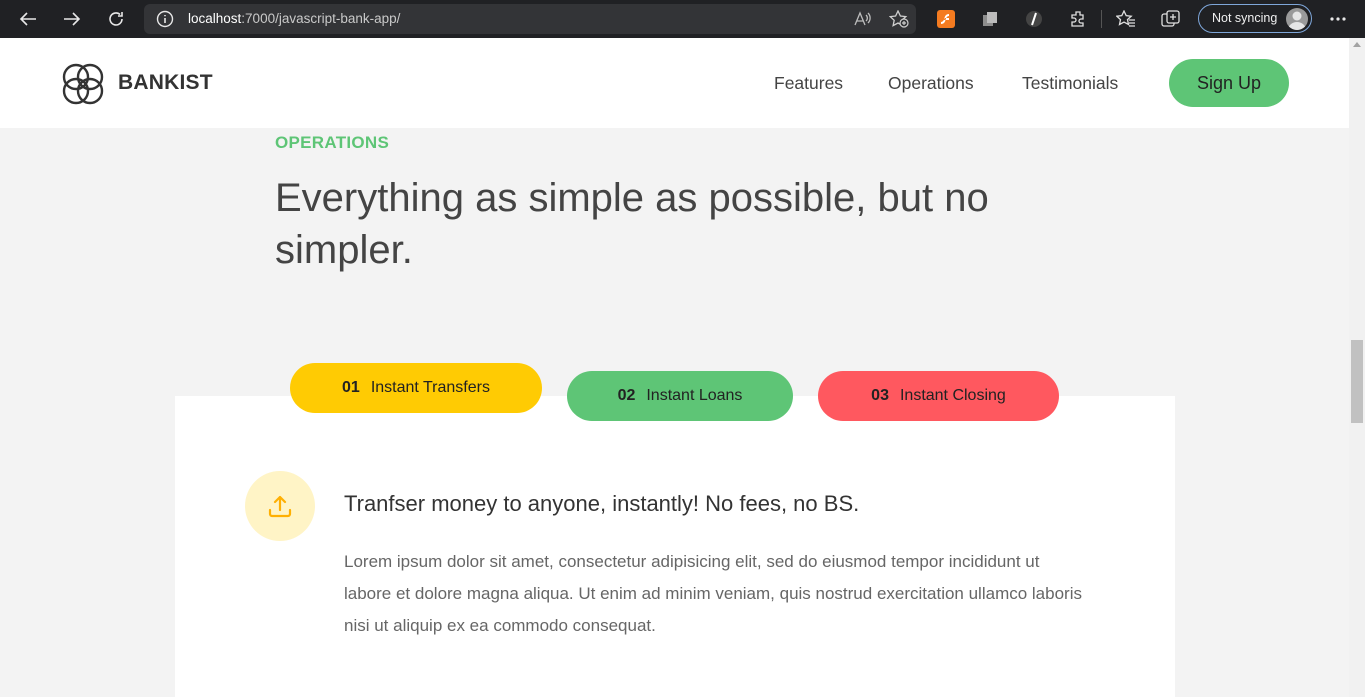 The image size is (1365, 697). I want to click on upload-icon, so click(280, 506).